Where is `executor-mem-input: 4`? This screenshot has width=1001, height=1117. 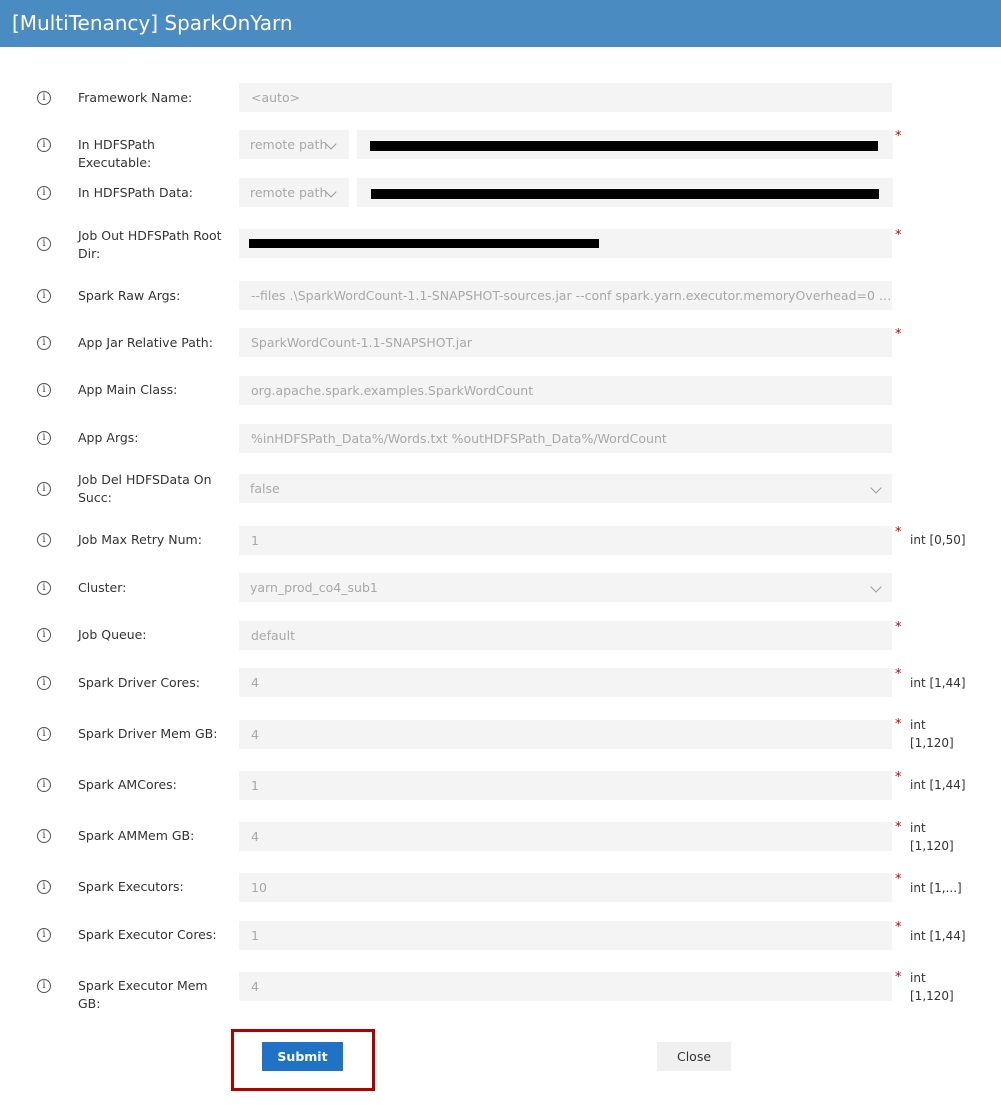
executor-mem-input: 4 is located at coordinates (565, 986).